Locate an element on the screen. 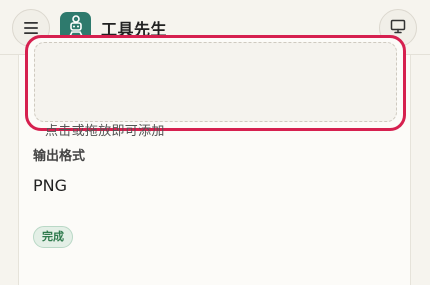 Image resolution: width=430 pixels, height=285 pixels. status-badge: 完成 is located at coordinates (53, 237).